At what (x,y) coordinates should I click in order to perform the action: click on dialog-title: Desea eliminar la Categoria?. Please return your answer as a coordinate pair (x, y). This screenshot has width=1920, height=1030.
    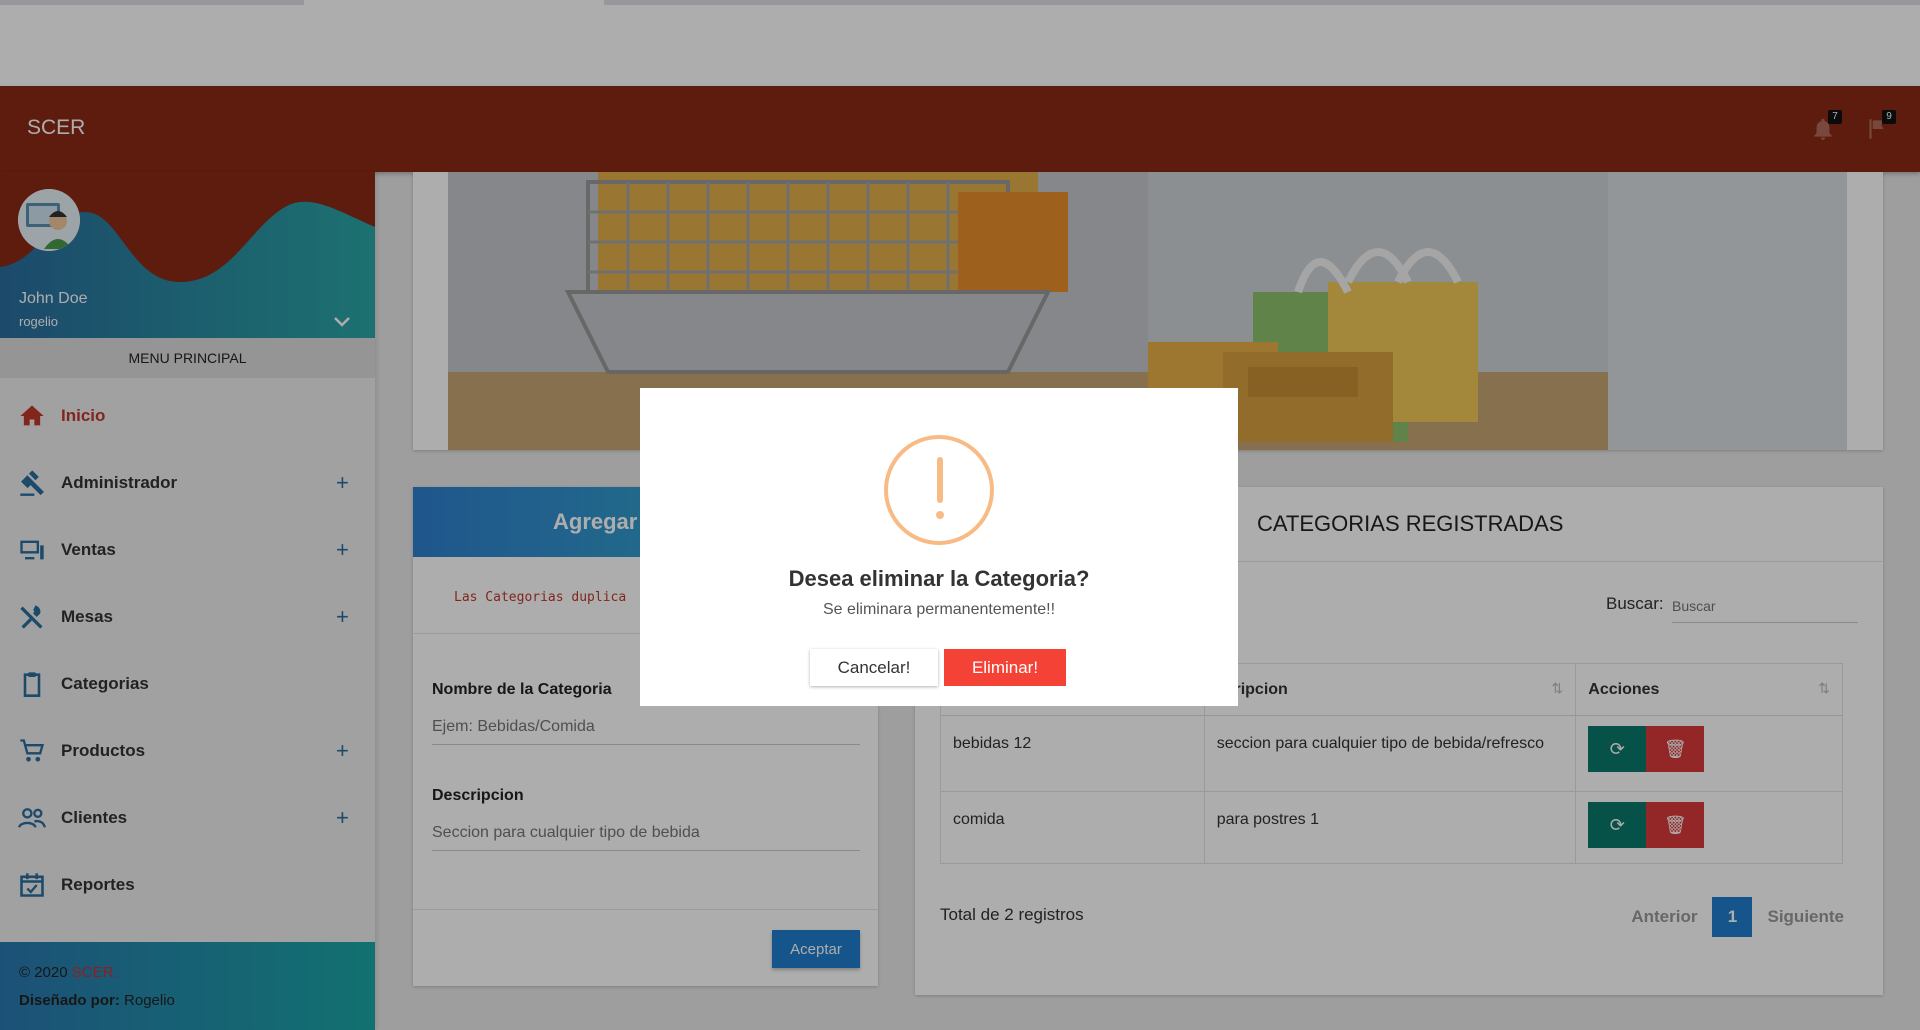
    Looking at the image, I should click on (939, 578).